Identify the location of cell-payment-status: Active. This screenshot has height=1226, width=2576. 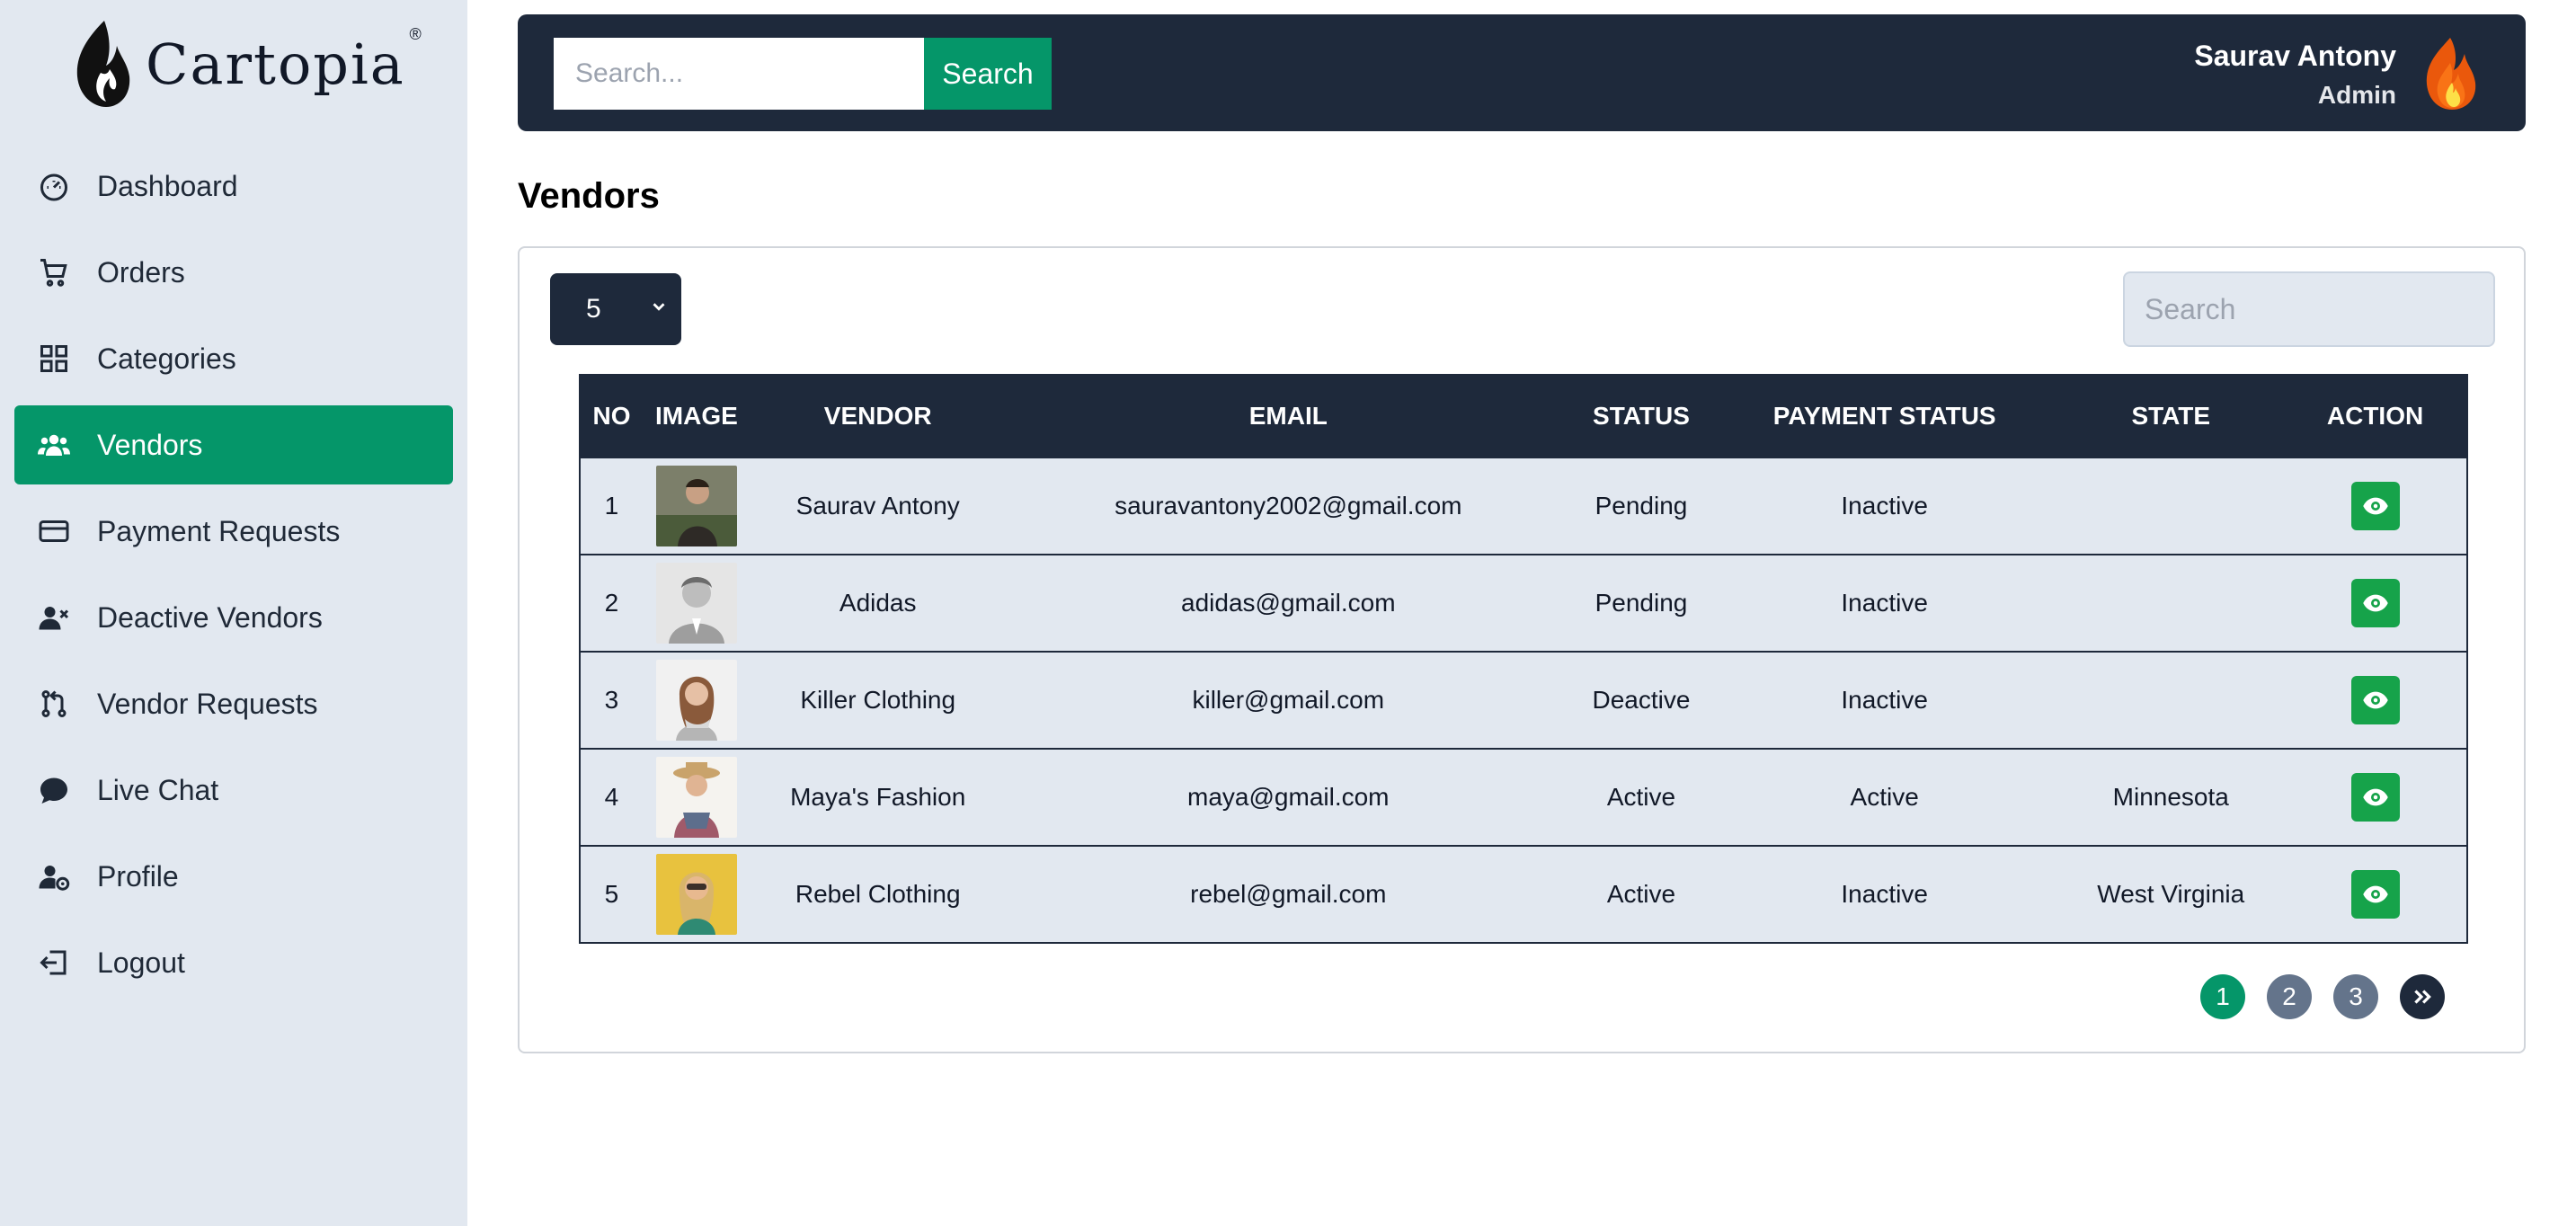
(1884, 797).